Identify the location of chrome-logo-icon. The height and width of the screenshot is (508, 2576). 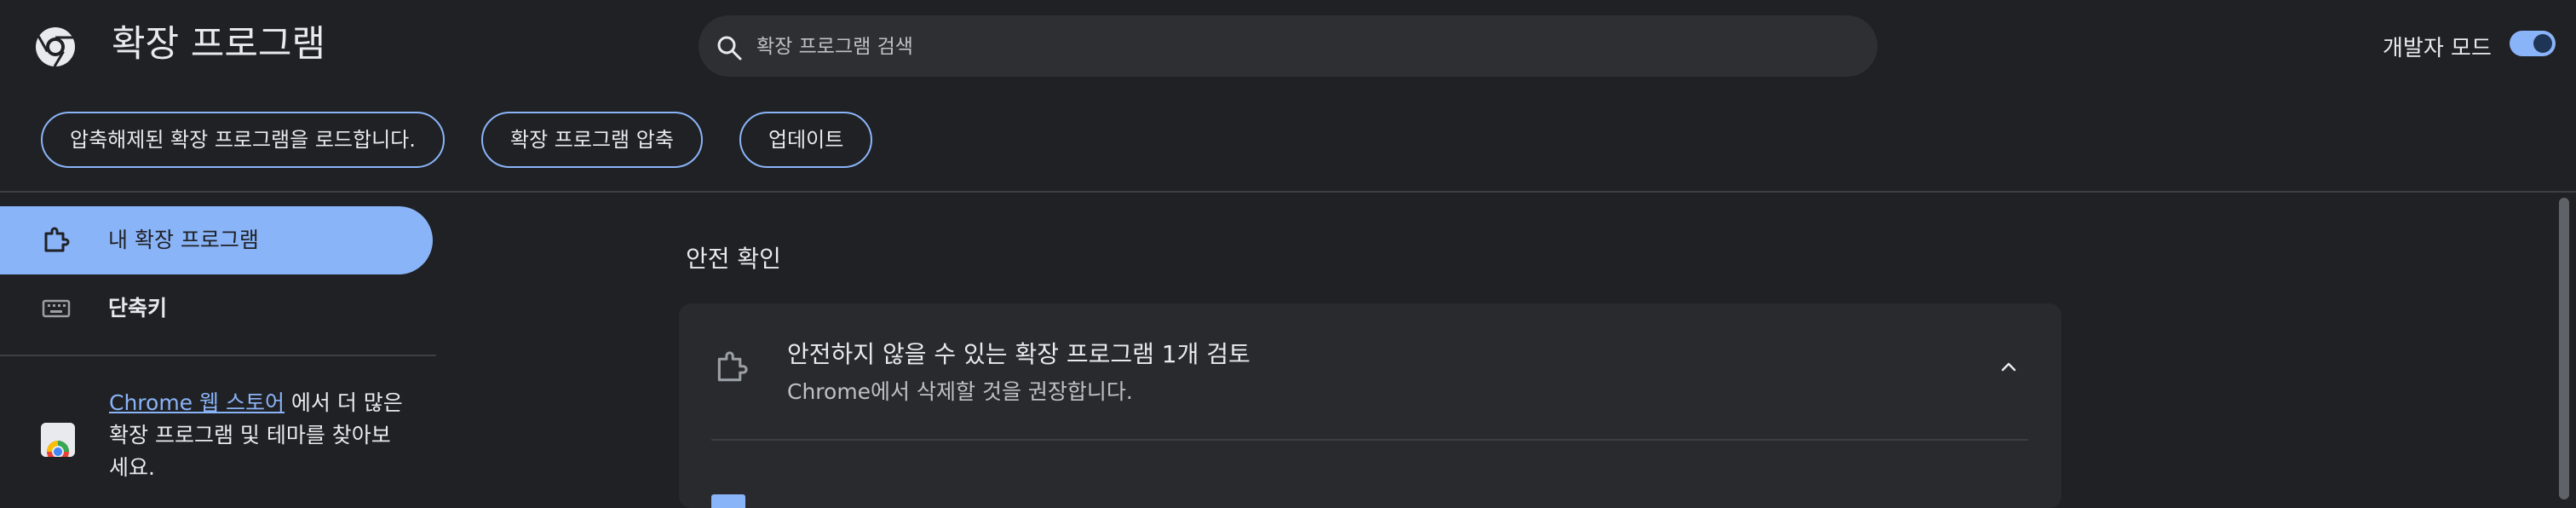
(56, 47).